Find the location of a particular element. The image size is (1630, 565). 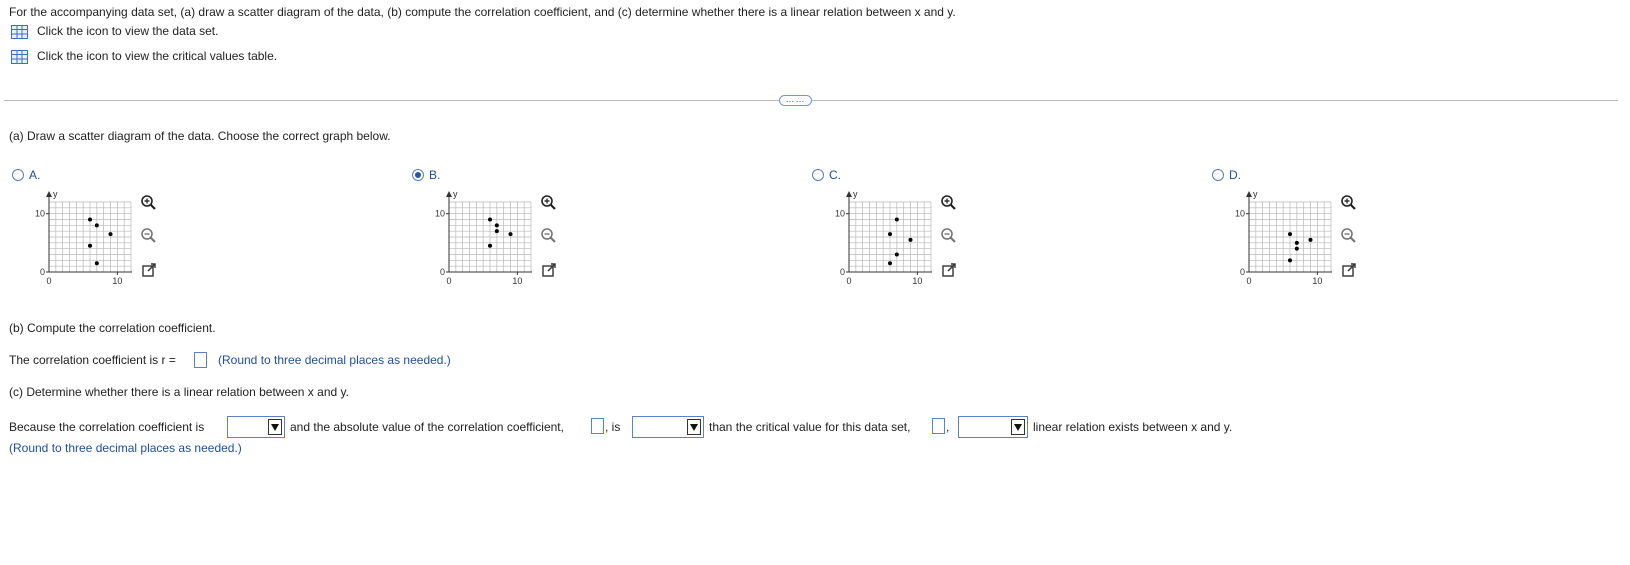

part-c-text-5: , is located at coordinates (948, 427).